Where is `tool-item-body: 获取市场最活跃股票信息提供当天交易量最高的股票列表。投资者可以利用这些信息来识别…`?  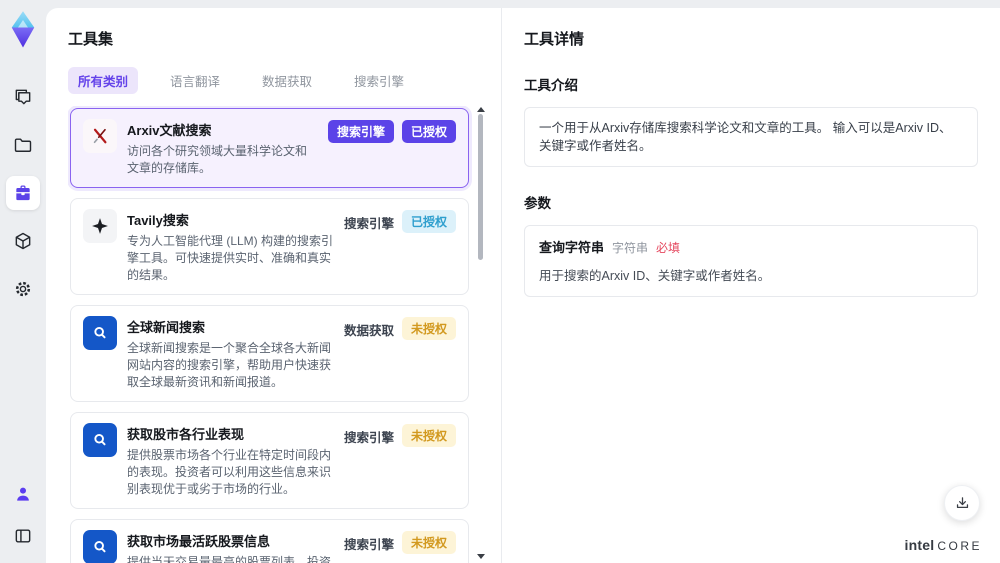
tool-item-body: 获取市场最活跃股票信息提供当天交易量最高的股票列表。投资者可以利用这些信息来识别… is located at coordinates (230, 546).